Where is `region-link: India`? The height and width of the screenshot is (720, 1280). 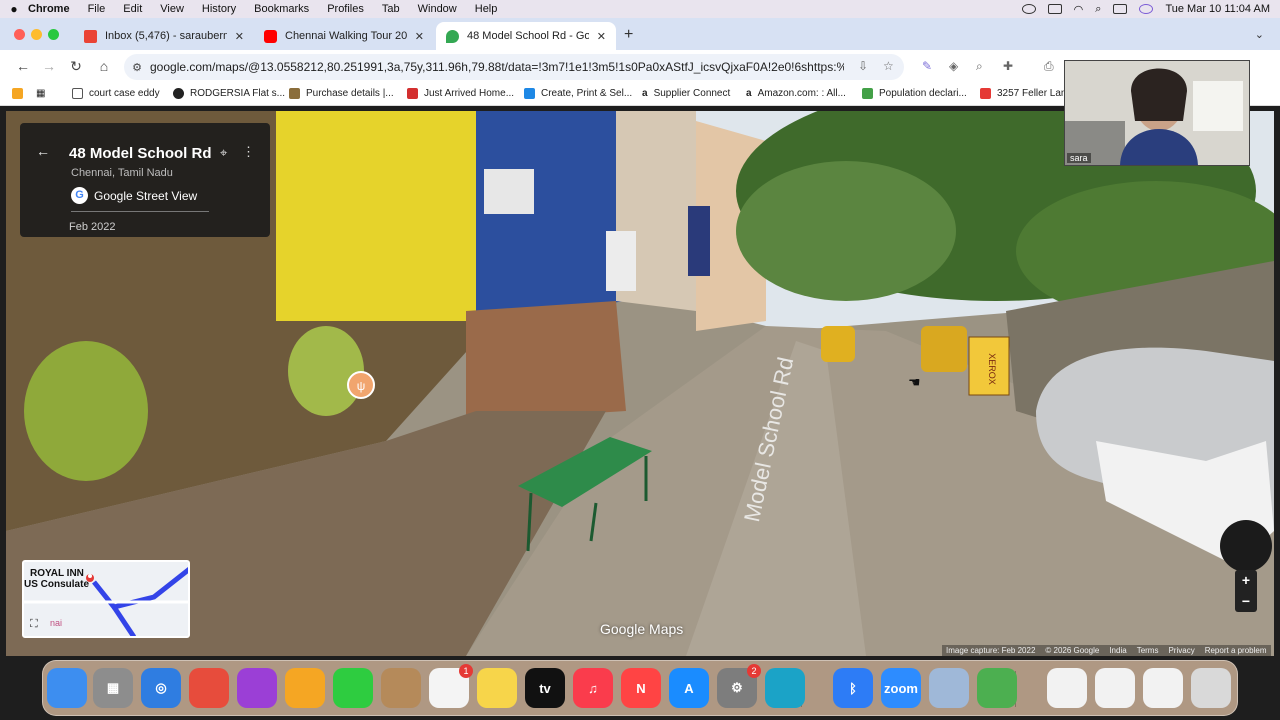
region-link: India is located at coordinates (1117, 650).